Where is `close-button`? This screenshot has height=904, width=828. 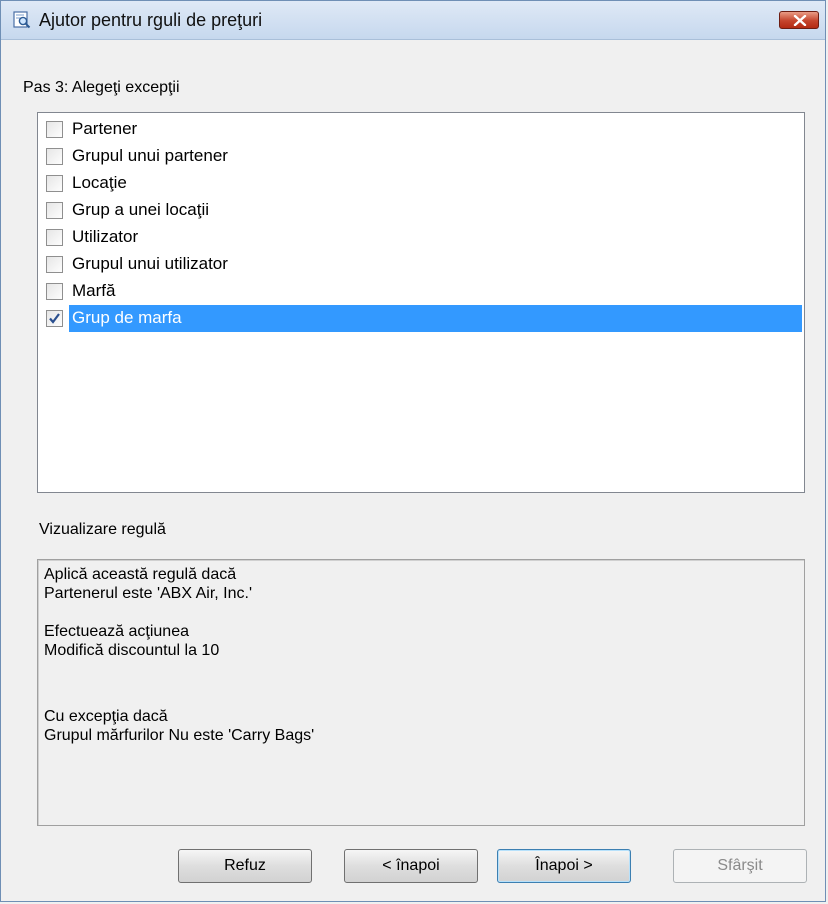
close-button is located at coordinates (799, 20).